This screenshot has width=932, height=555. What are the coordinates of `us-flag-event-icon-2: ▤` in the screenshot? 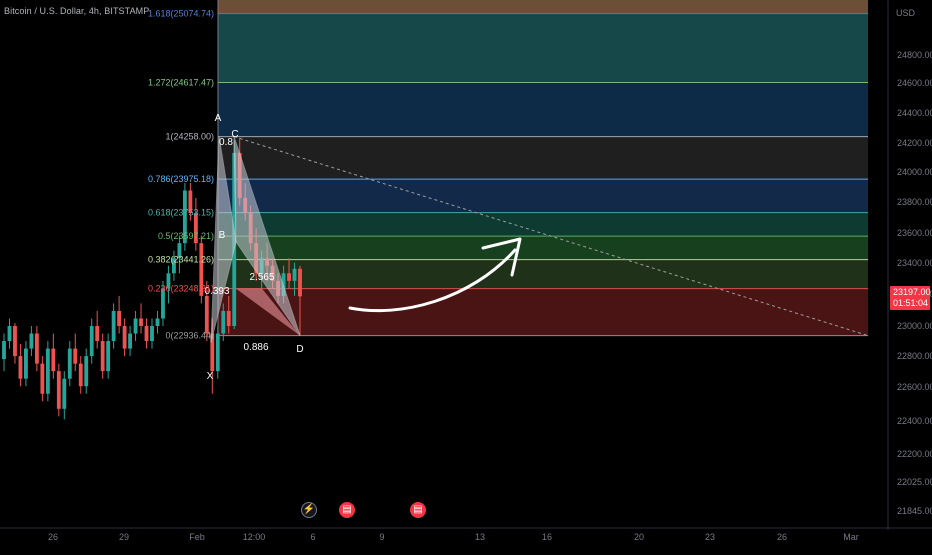 It's located at (418, 510).